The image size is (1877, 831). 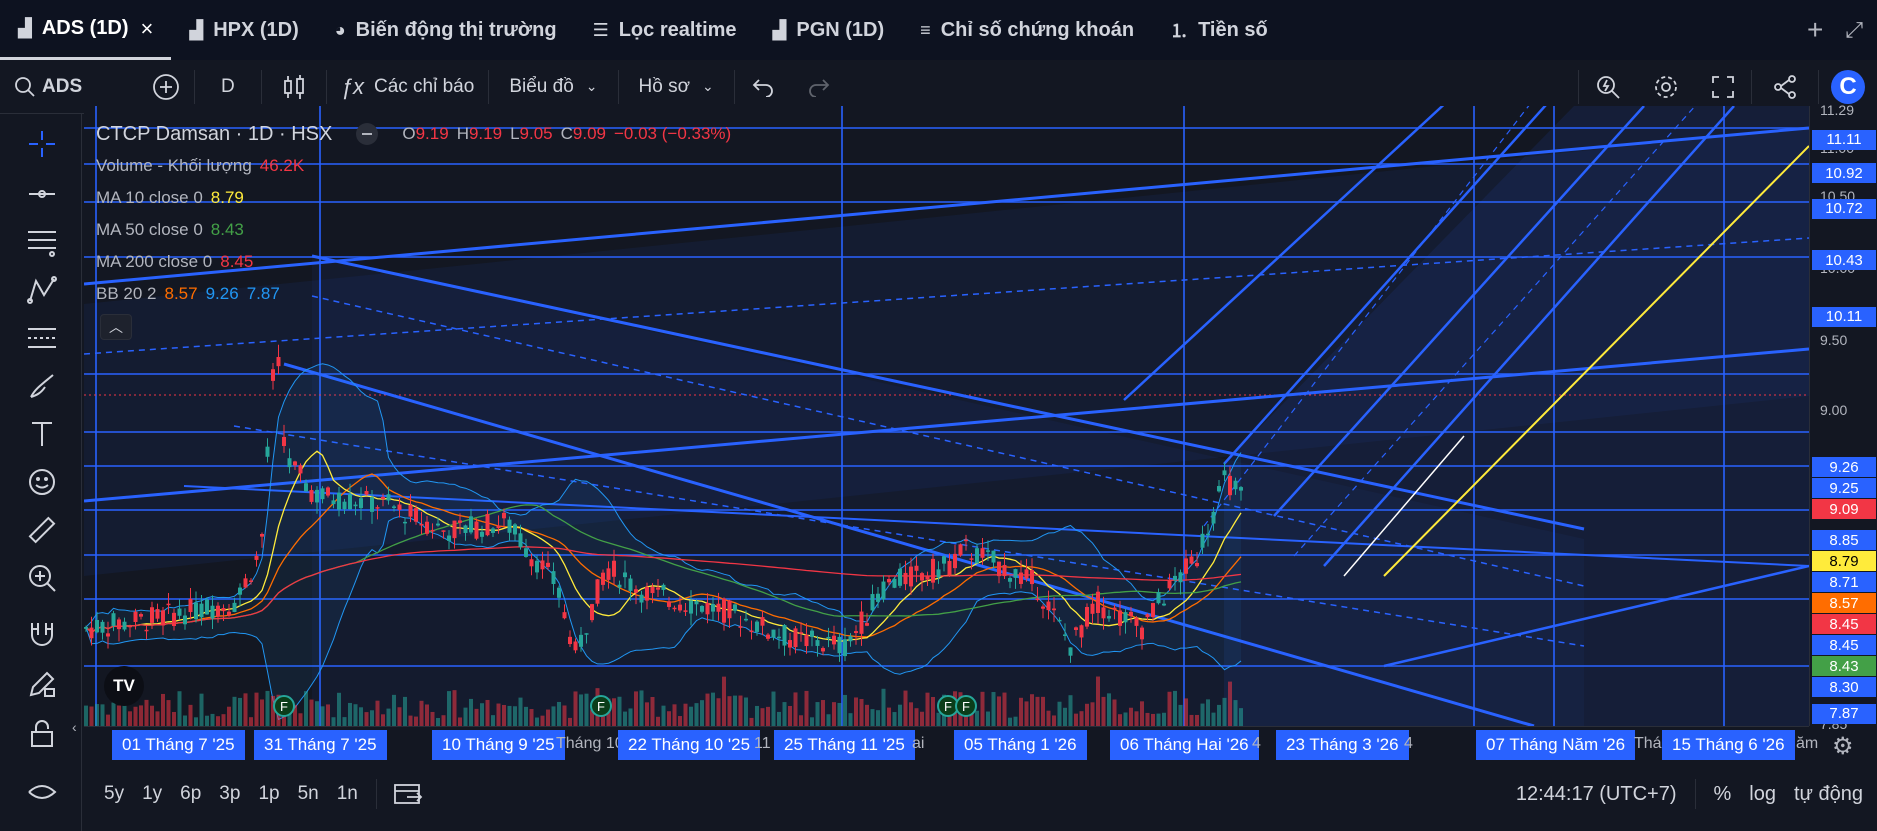 What do you see at coordinates (413, 166) in the screenshot?
I see `legend-volume: Volume - Khối lượng 46.2K` at bounding box center [413, 166].